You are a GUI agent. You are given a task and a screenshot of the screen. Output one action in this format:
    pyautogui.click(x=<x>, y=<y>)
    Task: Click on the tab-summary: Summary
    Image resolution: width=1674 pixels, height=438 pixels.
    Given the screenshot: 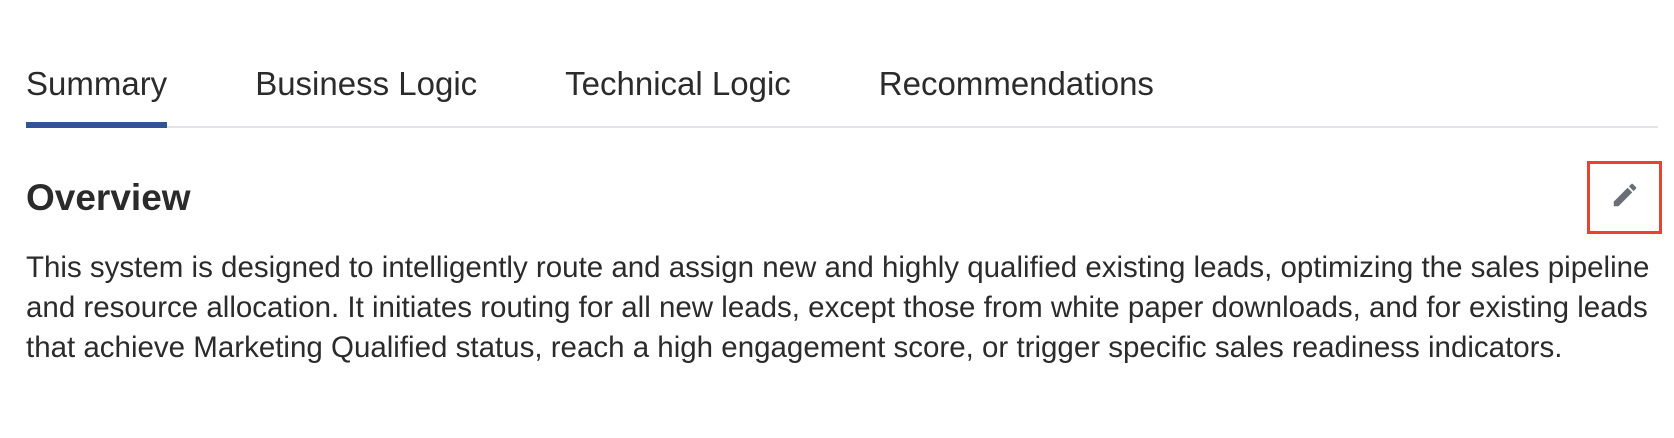 What is the action you would take?
    pyautogui.click(x=97, y=84)
    